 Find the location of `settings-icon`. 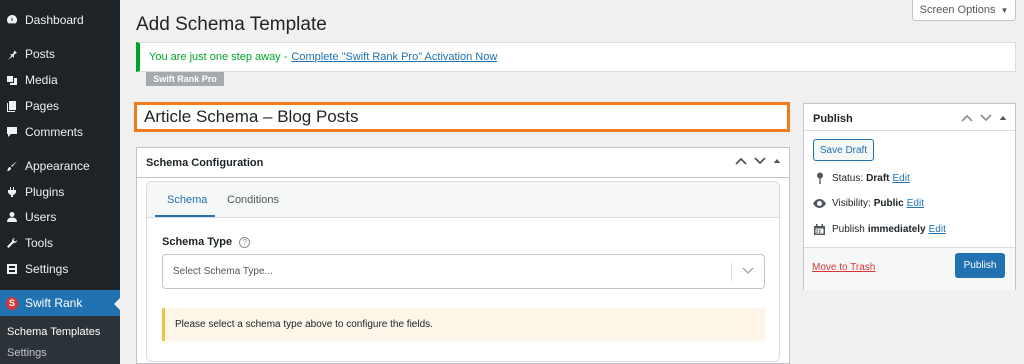

settings-icon is located at coordinates (12, 269).